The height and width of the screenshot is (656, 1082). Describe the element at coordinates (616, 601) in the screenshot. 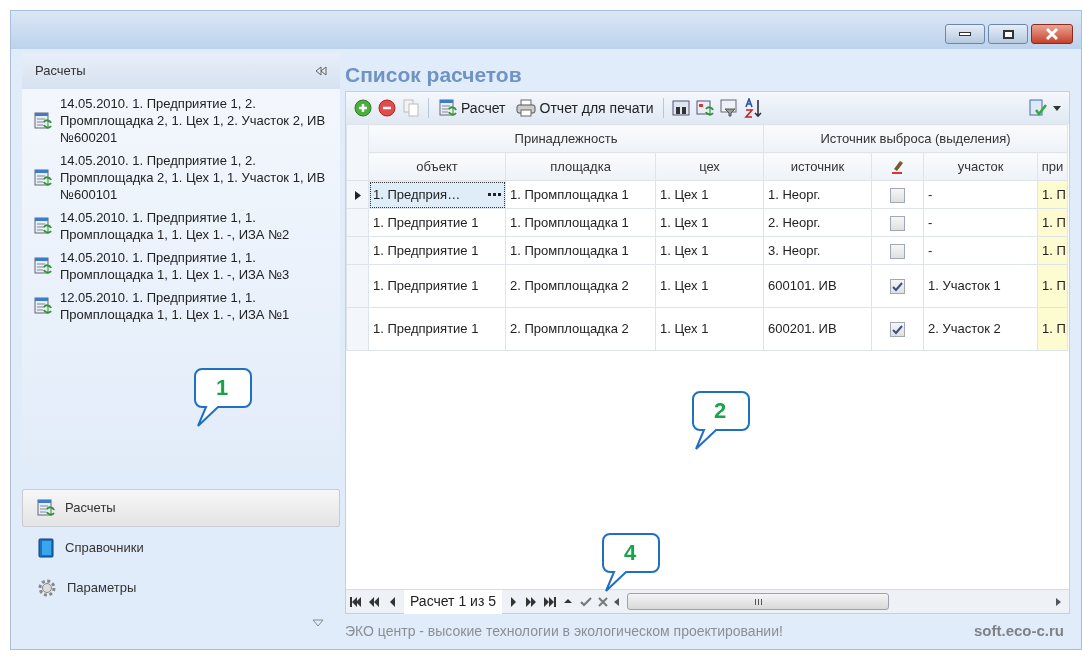

I see `scroll-left-icon` at that location.